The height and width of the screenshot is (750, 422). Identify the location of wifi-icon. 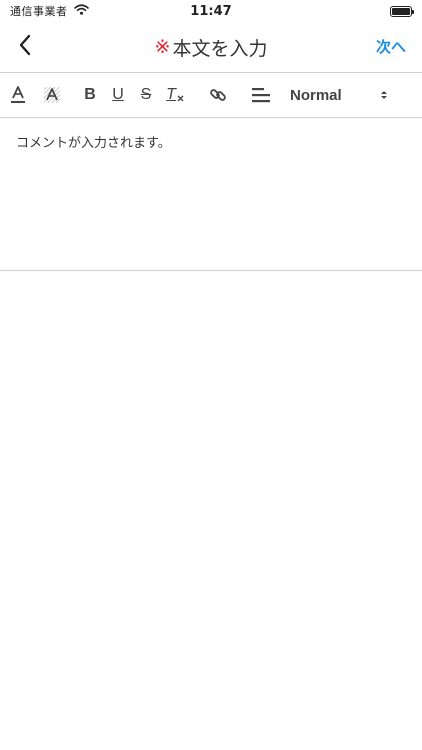
(81, 11).